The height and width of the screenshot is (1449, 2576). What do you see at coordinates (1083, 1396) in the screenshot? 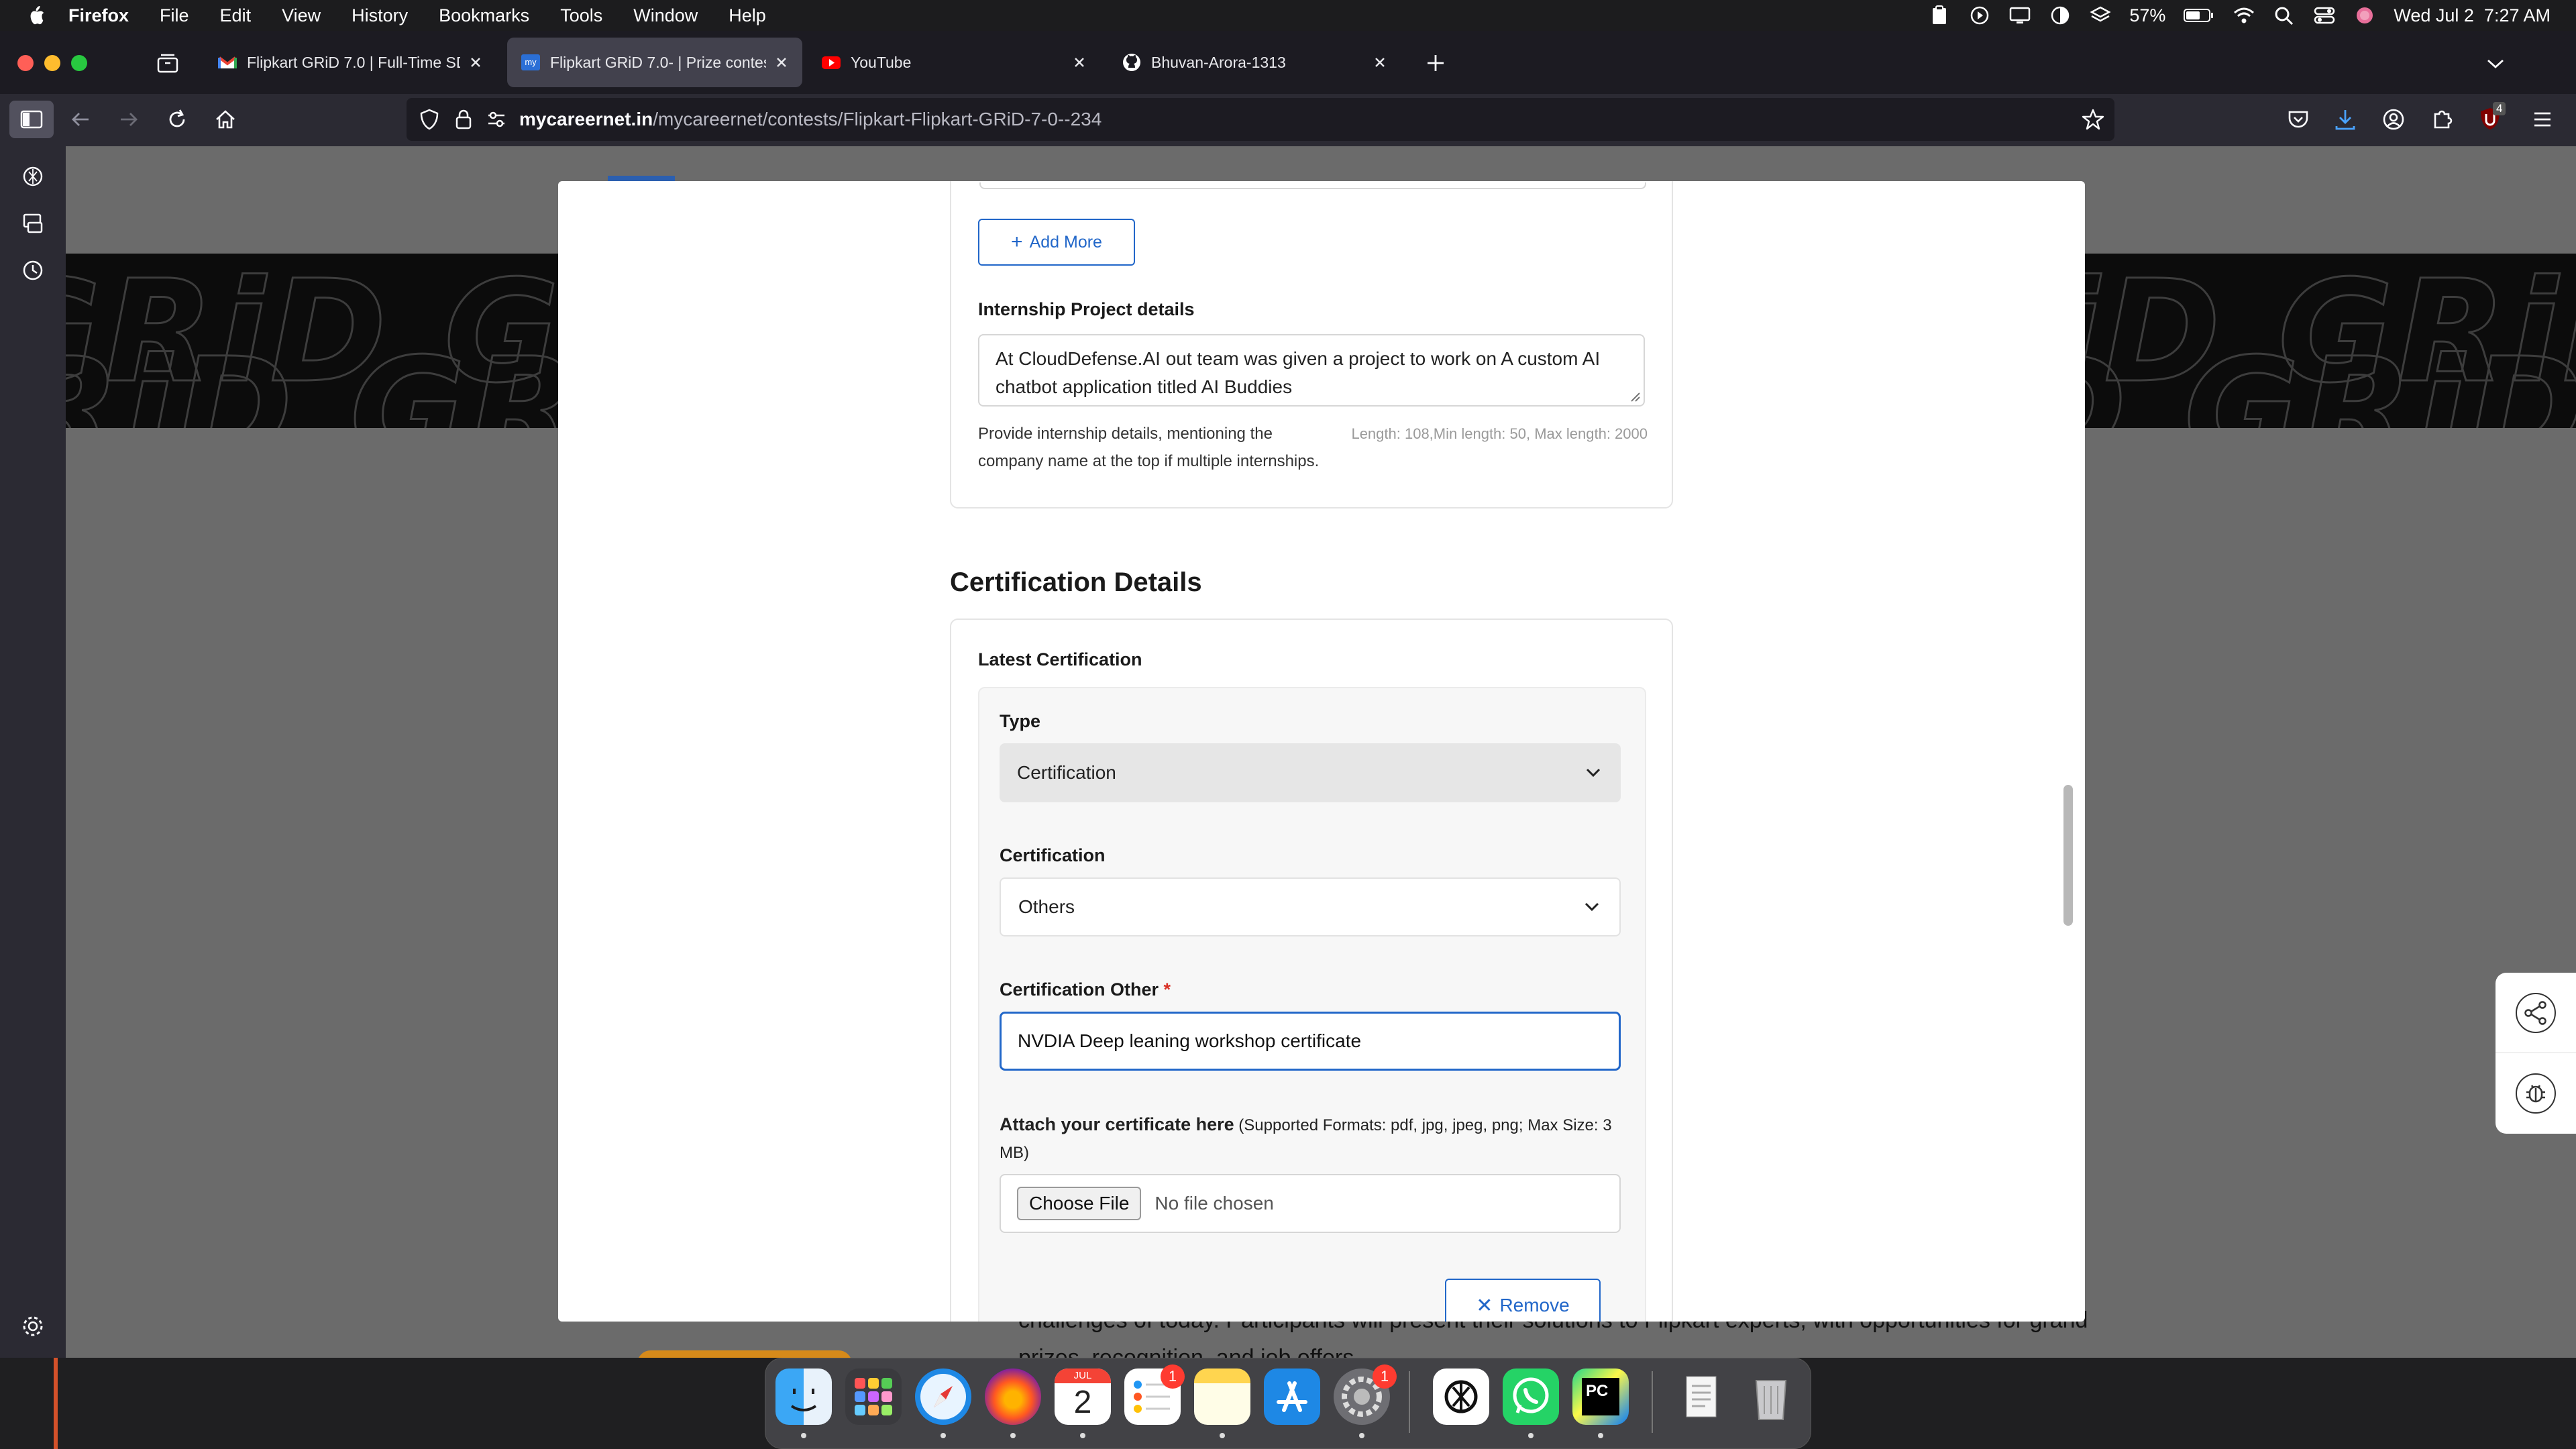
I see `calendar-dock-icon: JUL 2` at bounding box center [1083, 1396].